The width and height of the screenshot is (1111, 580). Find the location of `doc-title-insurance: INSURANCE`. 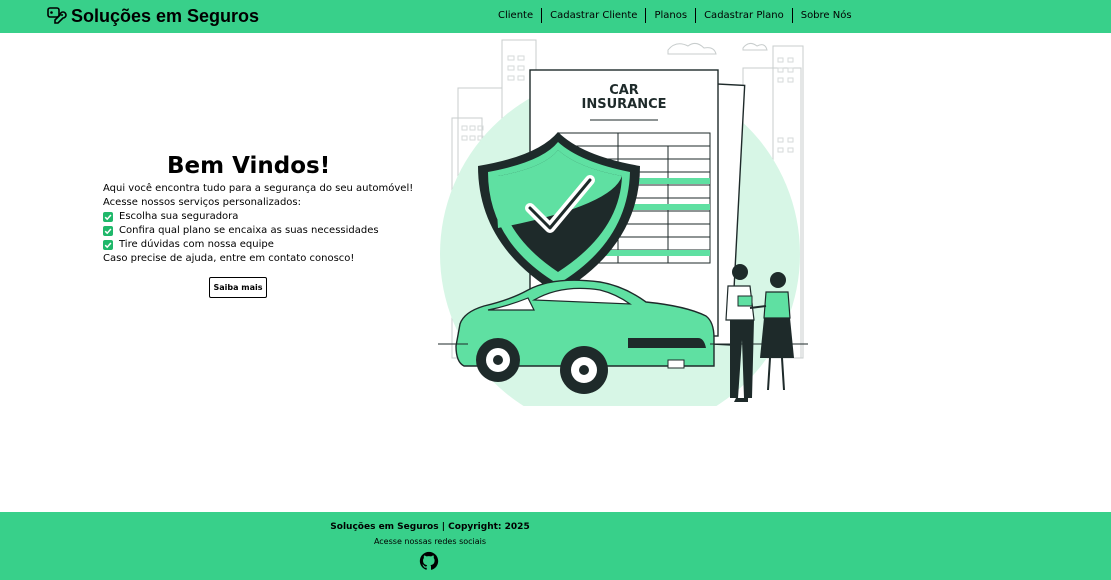

doc-title-insurance: INSURANCE is located at coordinates (623, 104).